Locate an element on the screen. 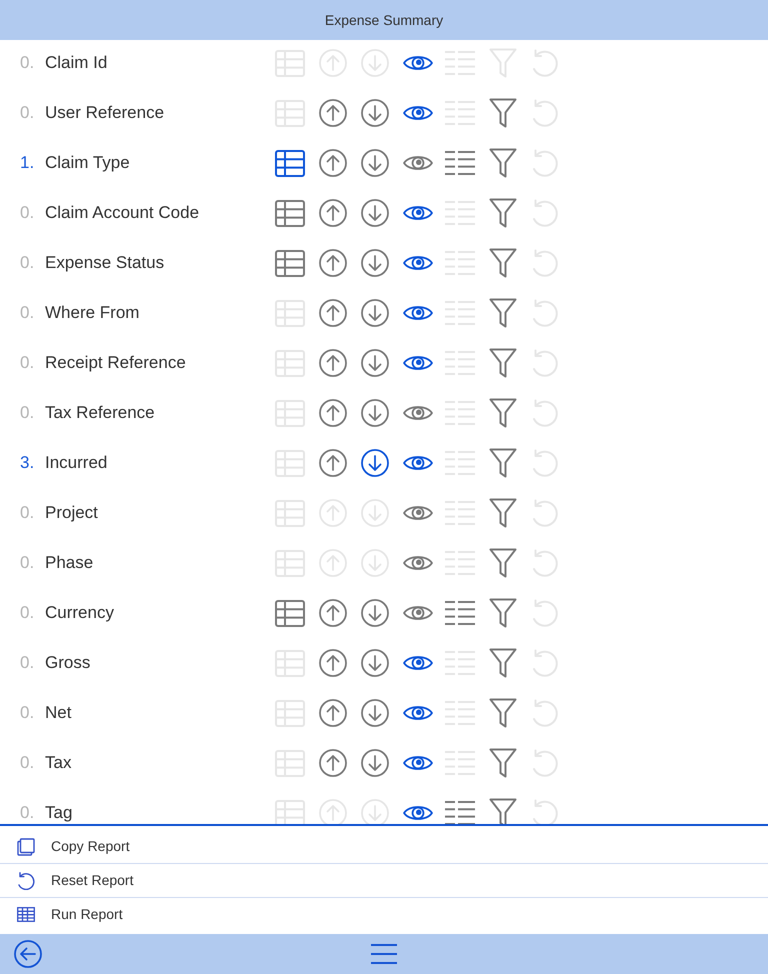 The image size is (768, 974). field-label: Currency is located at coordinates (80, 613).